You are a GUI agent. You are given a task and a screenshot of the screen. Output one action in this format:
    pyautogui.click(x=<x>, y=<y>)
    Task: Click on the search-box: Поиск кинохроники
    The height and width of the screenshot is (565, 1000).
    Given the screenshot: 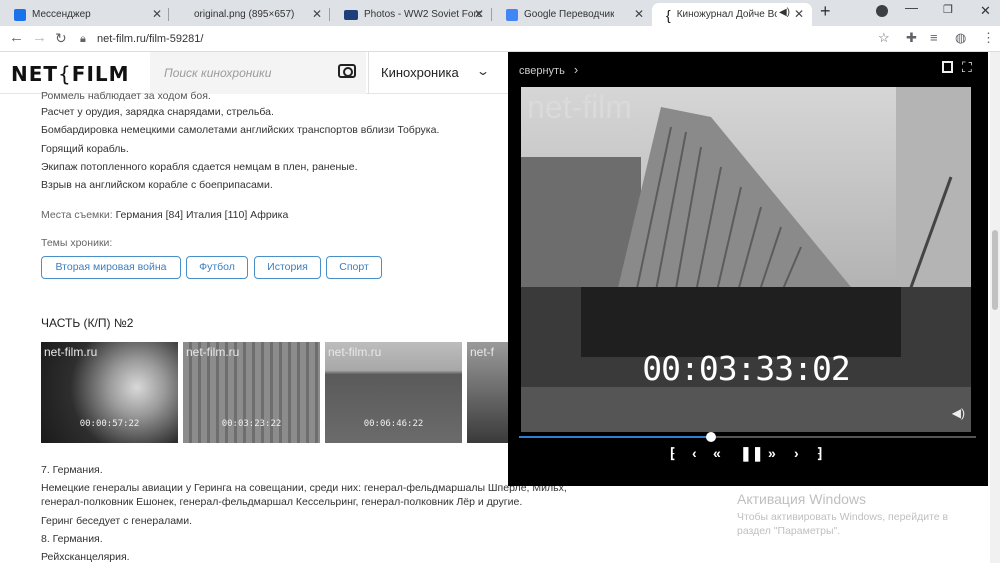 What is the action you would take?
    pyautogui.click(x=258, y=73)
    